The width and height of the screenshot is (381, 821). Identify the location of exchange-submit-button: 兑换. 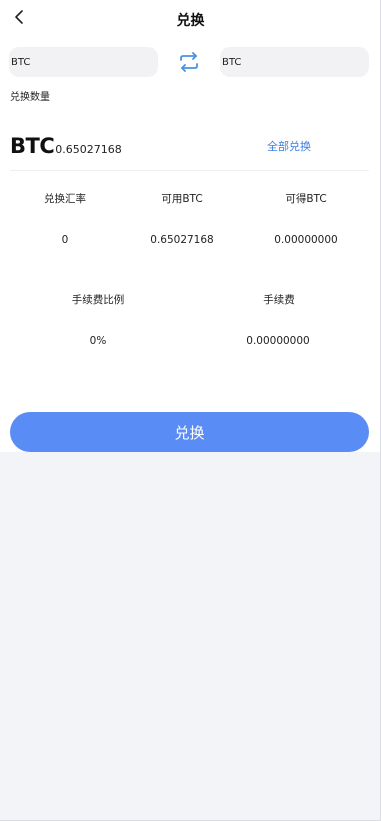
(189, 432).